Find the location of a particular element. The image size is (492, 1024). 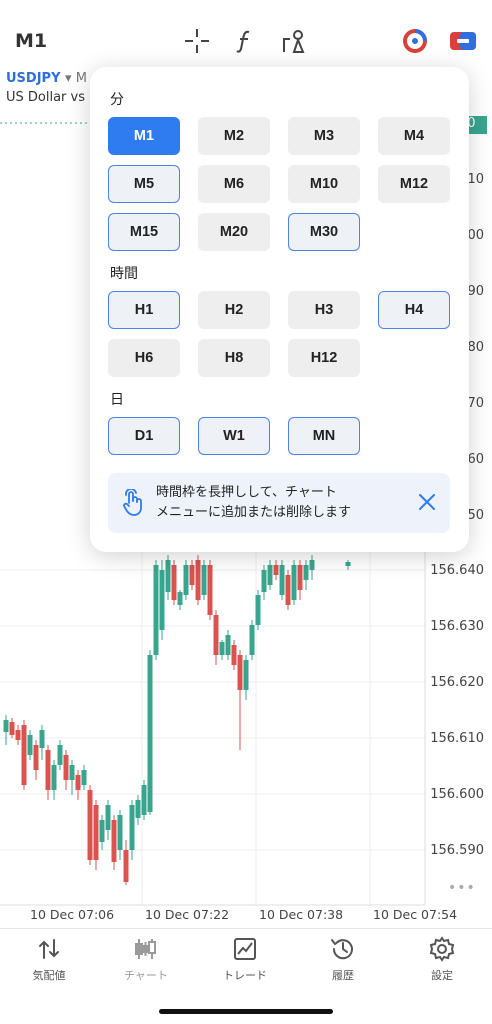

timeframe-button-m30: M30 is located at coordinates (324, 232).